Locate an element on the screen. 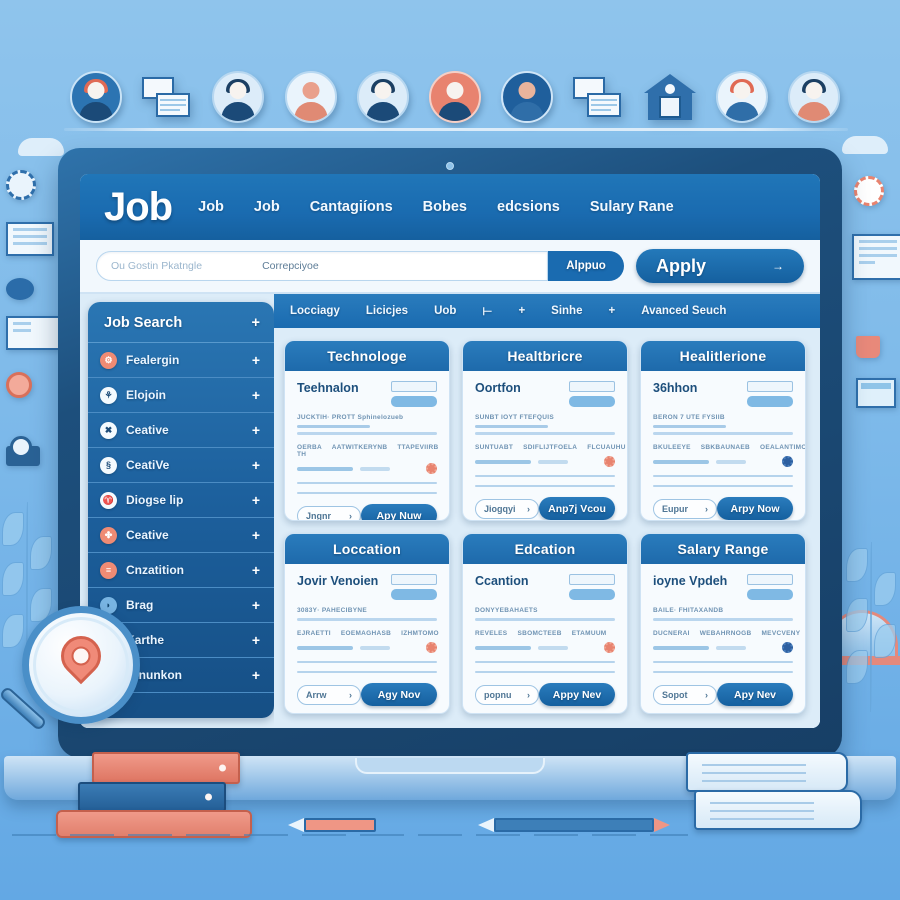  nav-item-1: Job is located at coordinates (267, 207).